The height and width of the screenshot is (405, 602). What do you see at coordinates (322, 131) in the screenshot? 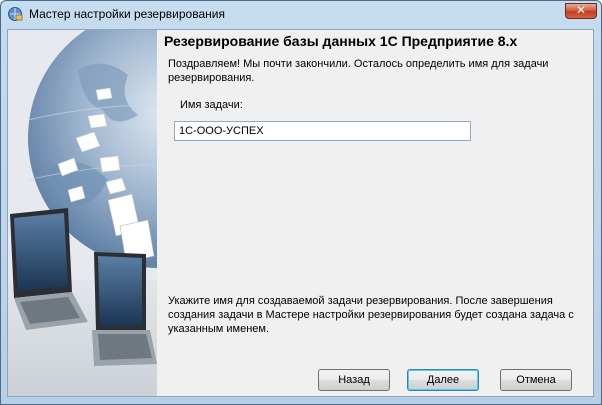
I see `task-name-input` at bounding box center [322, 131].